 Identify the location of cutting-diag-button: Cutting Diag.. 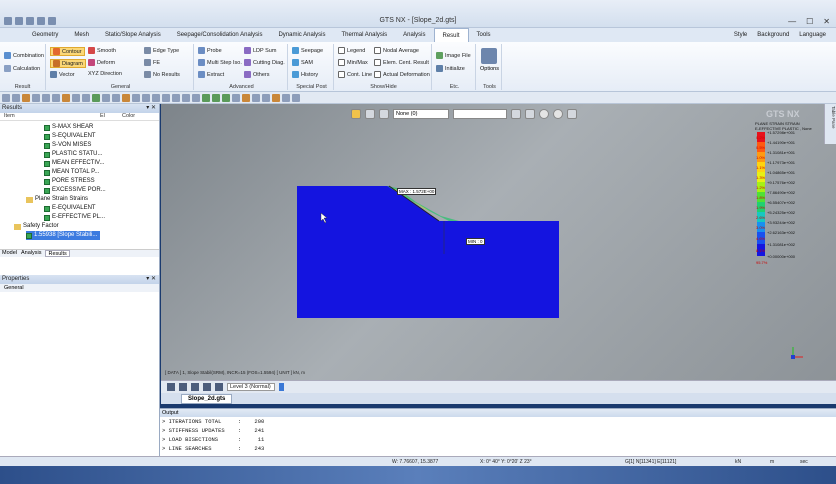
(264, 62).